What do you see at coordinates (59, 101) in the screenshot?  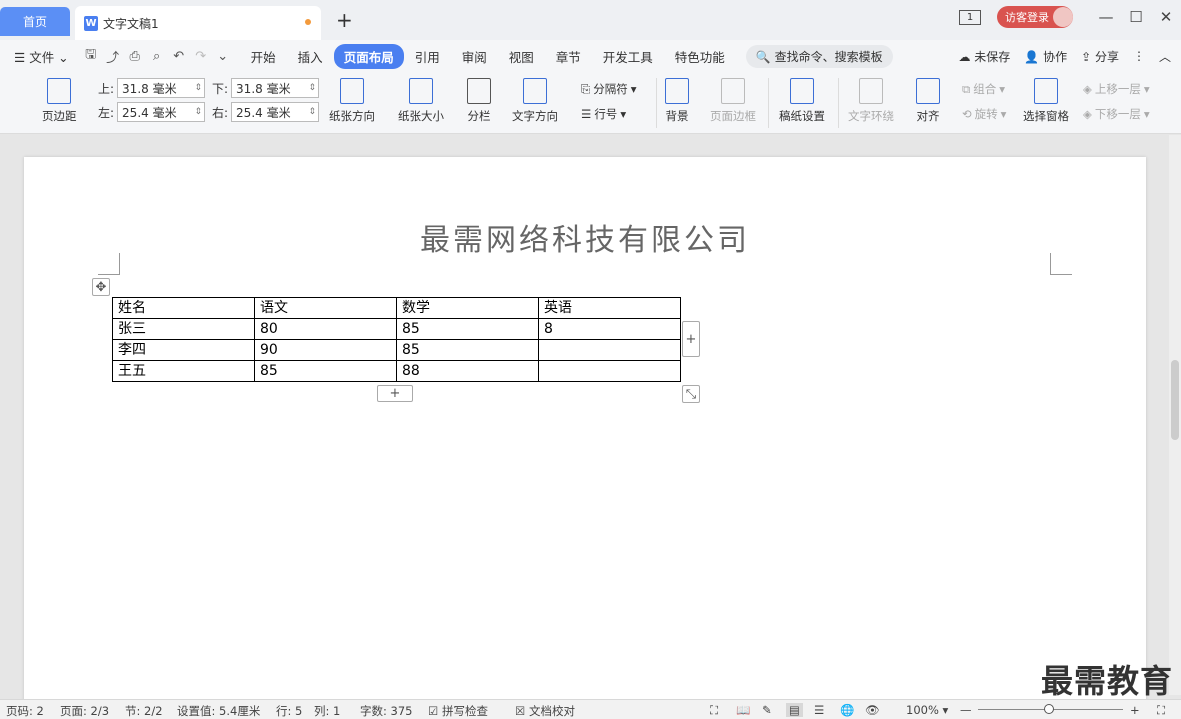 I see `margins-button: 页边距` at bounding box center [59, 101].